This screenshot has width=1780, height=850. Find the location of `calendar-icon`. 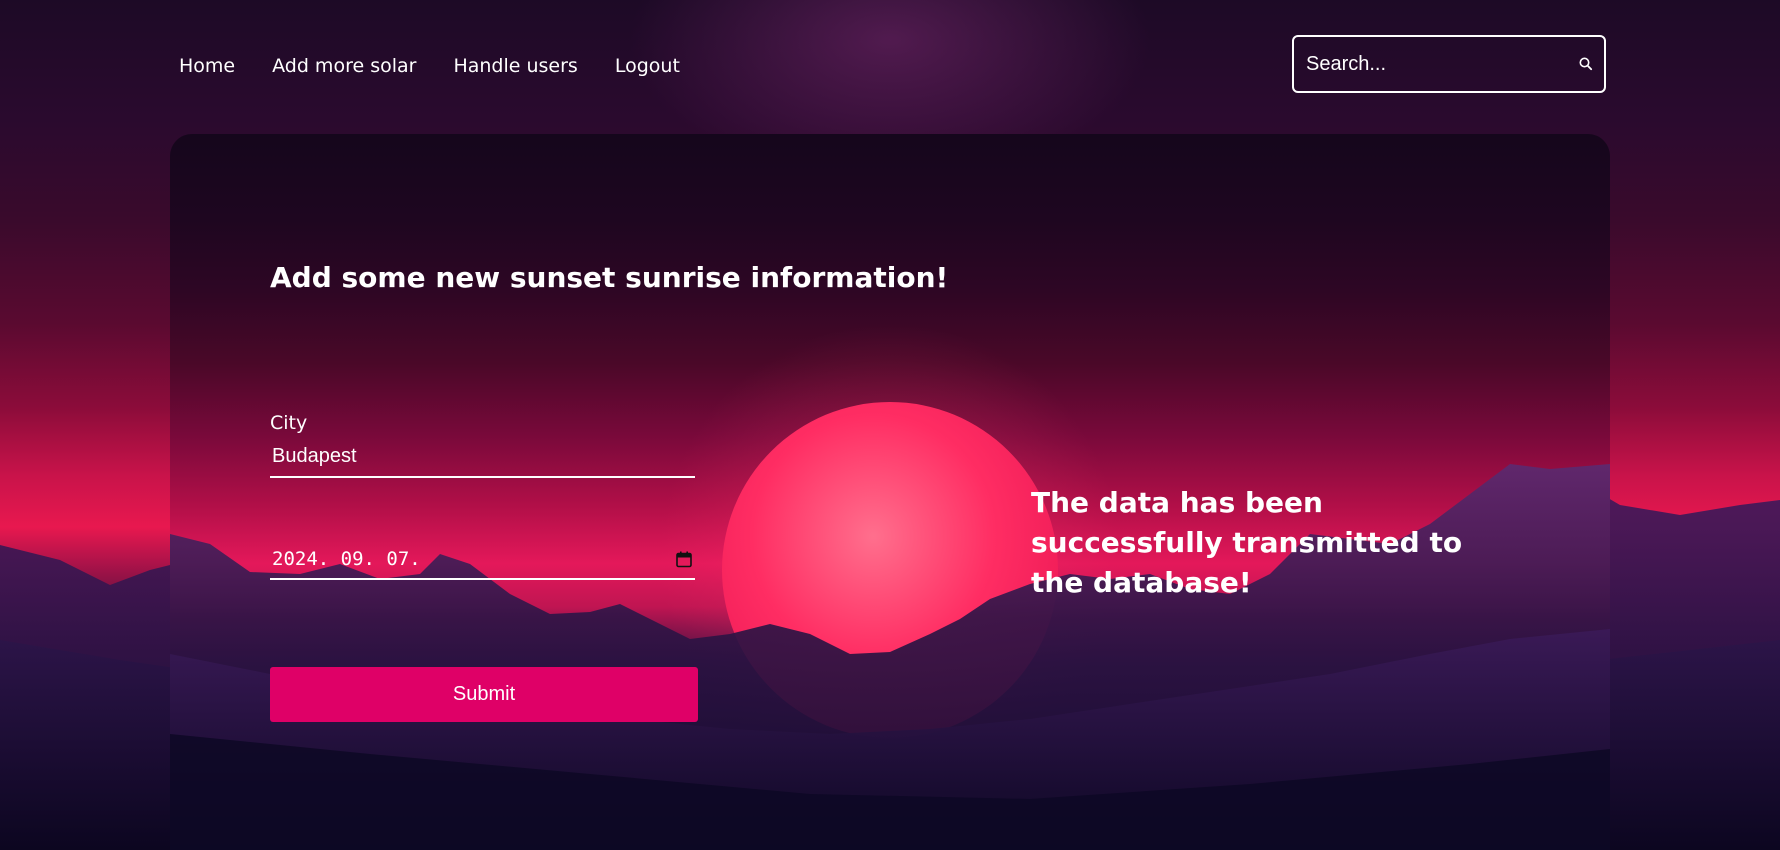

calendar-icon is located at coordinates (684, 559).